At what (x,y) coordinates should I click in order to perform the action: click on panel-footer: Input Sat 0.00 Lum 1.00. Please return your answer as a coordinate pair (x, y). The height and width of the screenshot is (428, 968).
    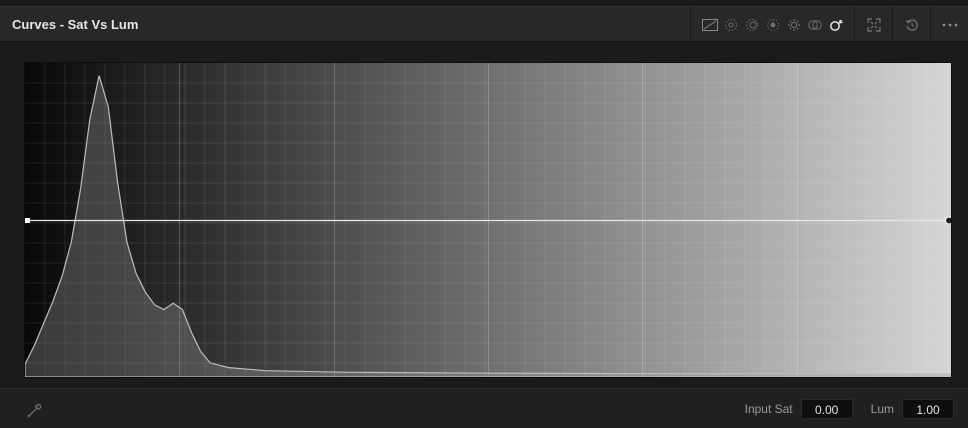
    Looking at the image, I should click on (484, 408).